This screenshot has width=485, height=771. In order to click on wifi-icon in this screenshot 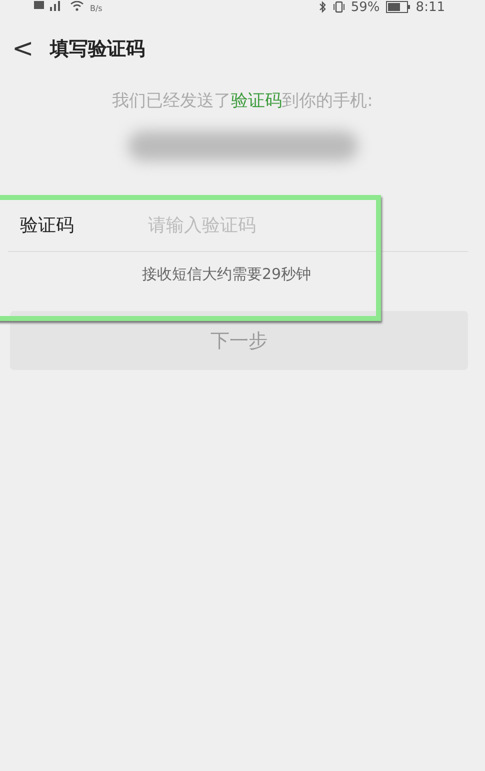, I will do `click(77, 6)`.